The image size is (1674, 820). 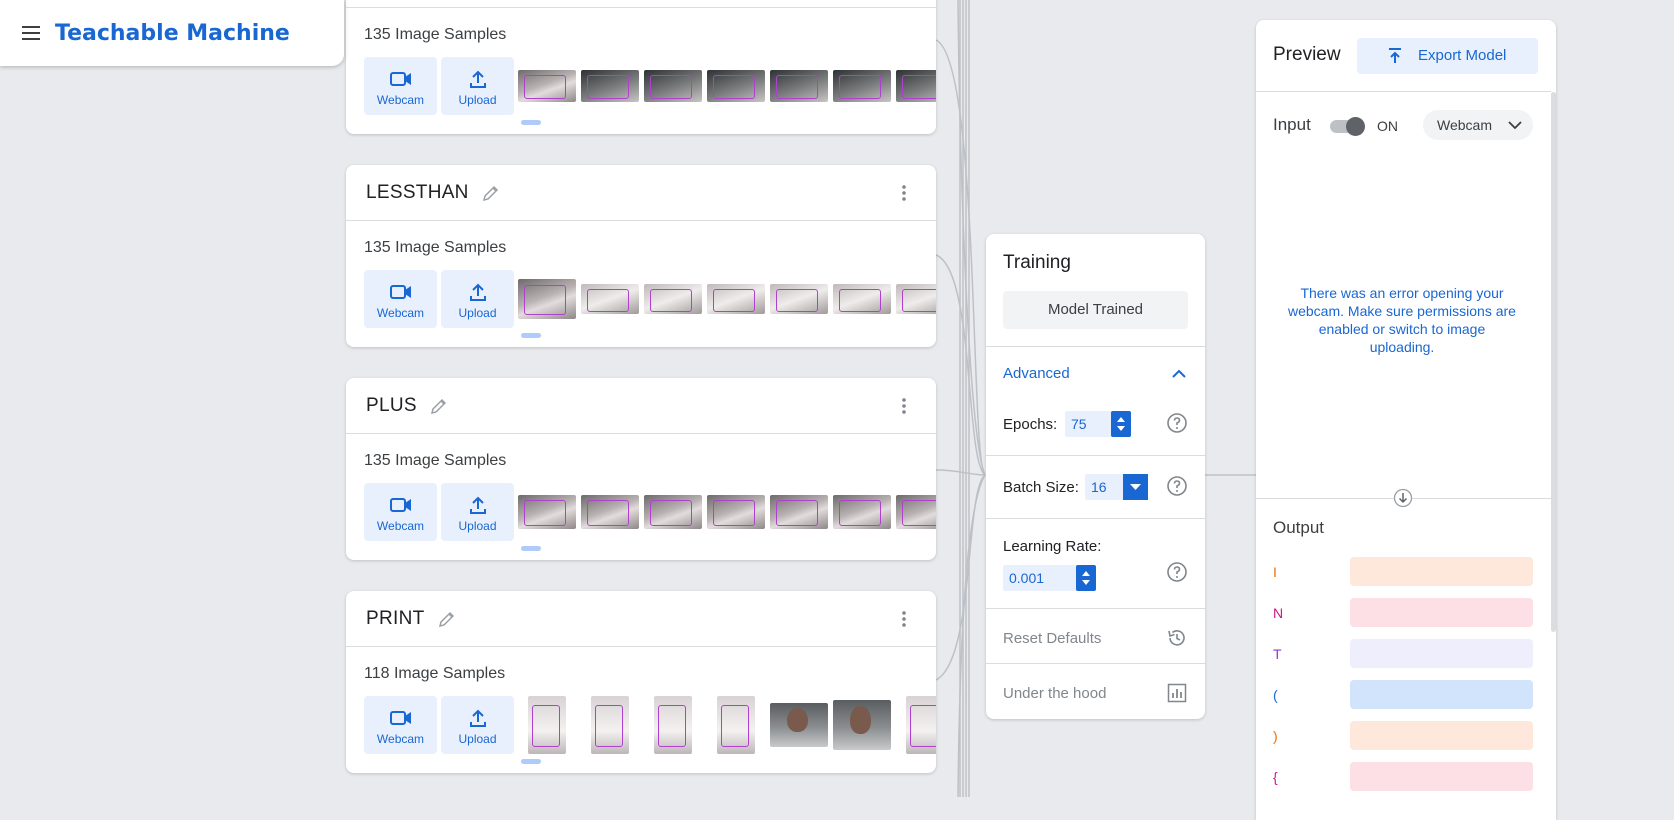 I want to click on class-card-header, so click(x=641, y=4).